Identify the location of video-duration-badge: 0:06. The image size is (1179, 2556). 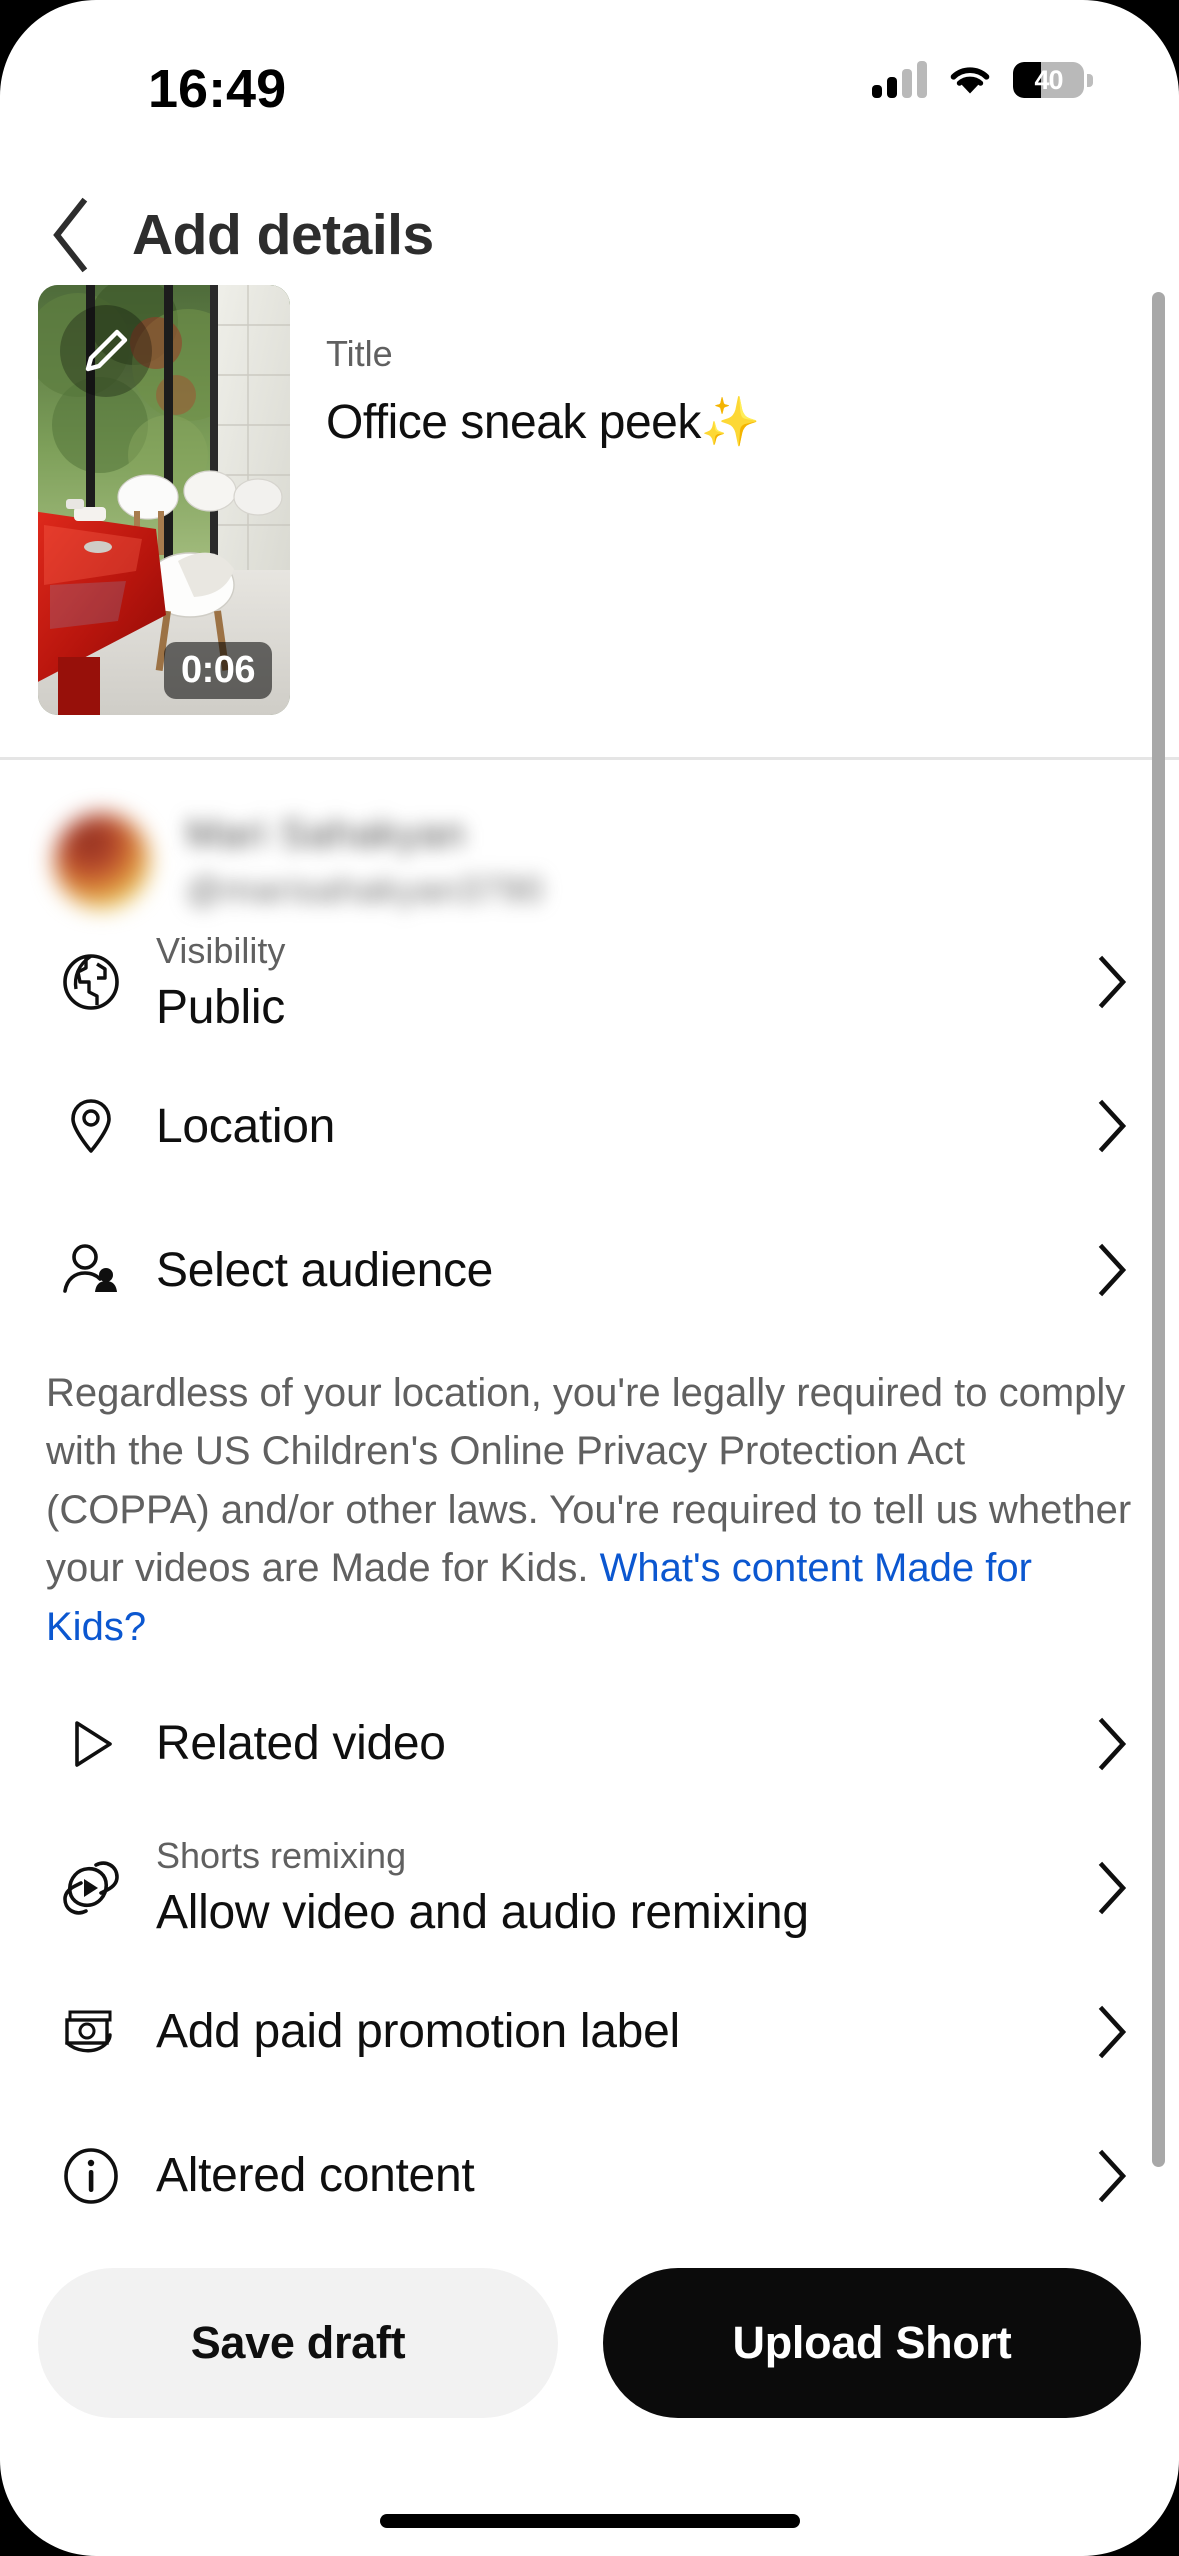
(217, 670).